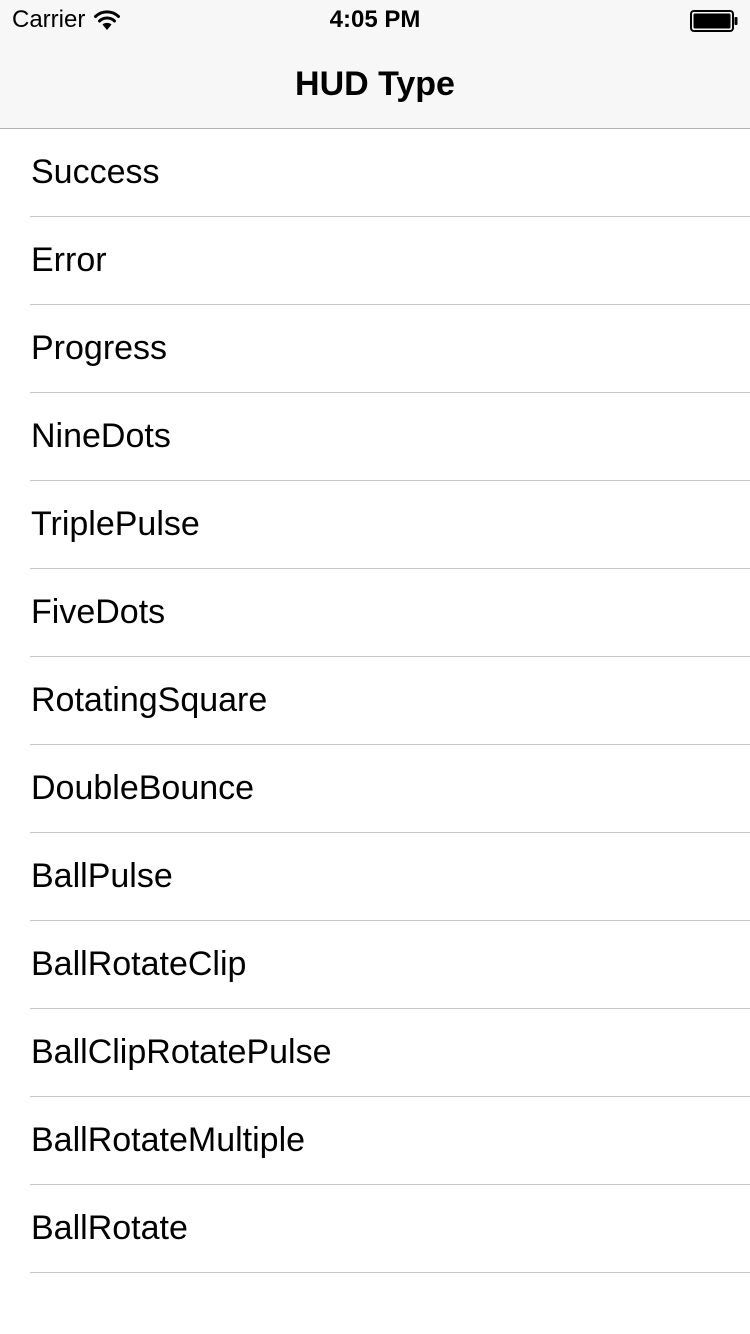  What do you see at coordinates (375, 1053) in the screenshot?
I see `list-item: BallClipRotatePulse` at bounding box center [375, 1053].